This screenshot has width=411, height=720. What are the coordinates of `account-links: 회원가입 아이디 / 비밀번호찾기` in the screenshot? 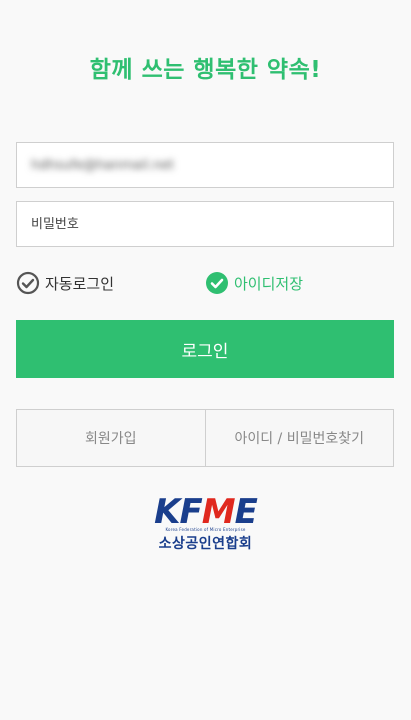 It's located at (205, 438).